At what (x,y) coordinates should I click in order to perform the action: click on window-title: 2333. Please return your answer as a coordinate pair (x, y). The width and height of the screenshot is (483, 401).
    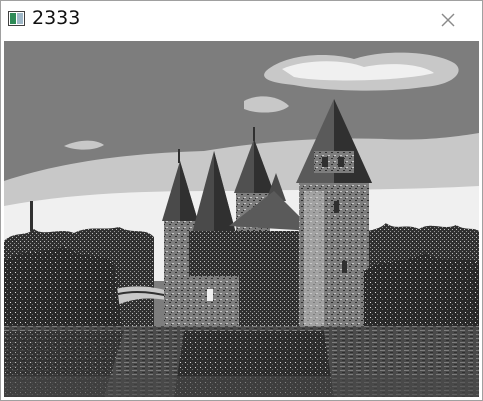
    Looking at the image, I should click on (56, 18).